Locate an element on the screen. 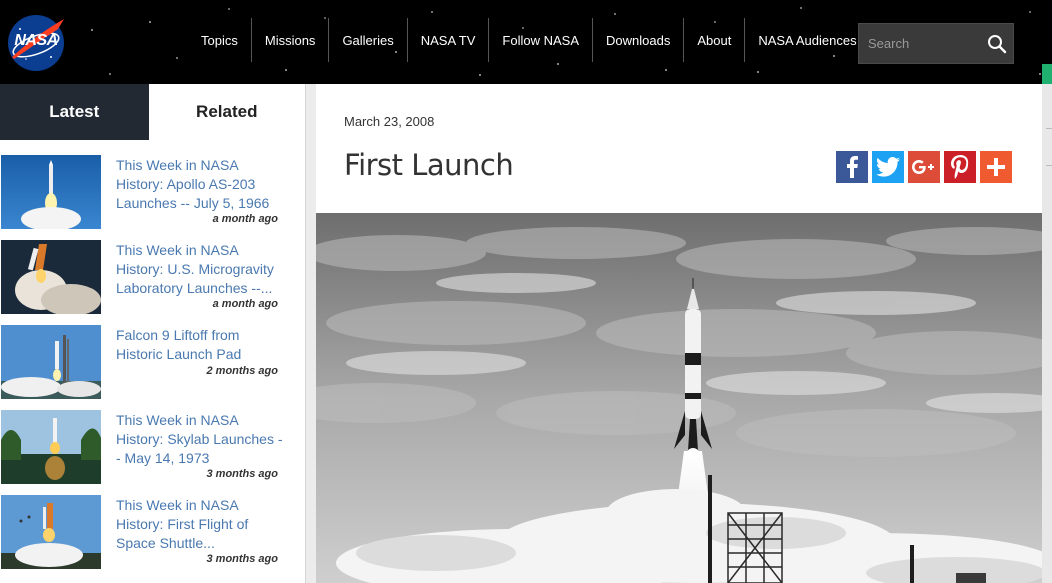 Image resolution: width=1052 pixels, height=583 pixels. nav-galleries: Galleries is located at coordinates (367, 40).